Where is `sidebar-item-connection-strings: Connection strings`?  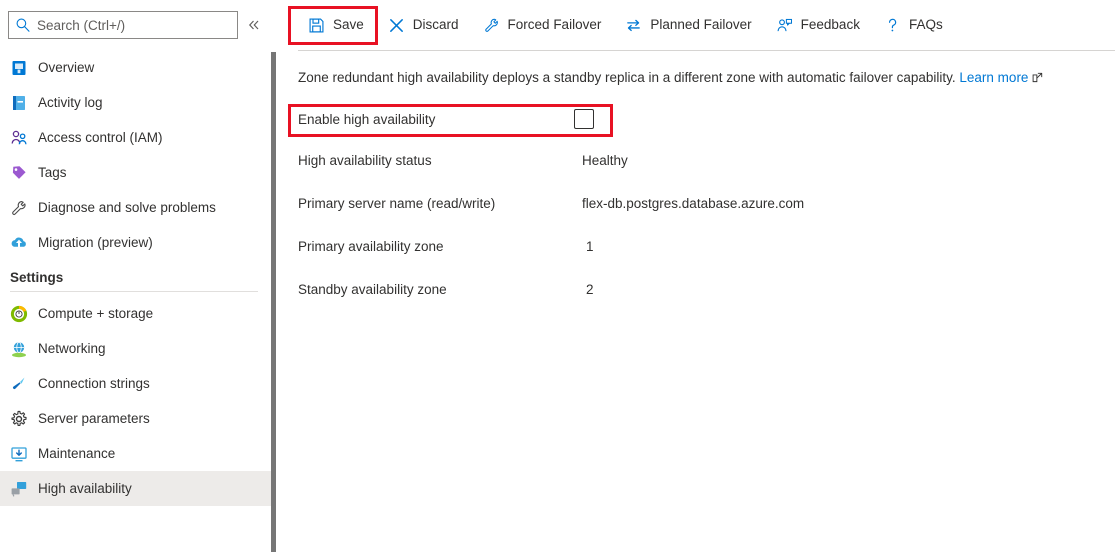
sidebar-item-connection-strings: Connection strings is located at coordinates (136, 383).